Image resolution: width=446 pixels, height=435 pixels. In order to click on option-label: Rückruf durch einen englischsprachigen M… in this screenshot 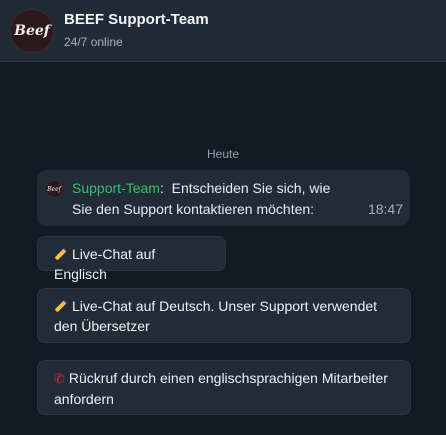, I will do `click(221, 388)`.